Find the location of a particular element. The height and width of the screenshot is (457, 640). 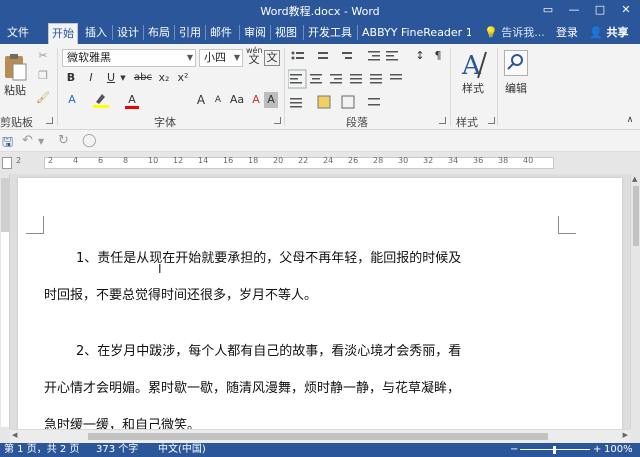

tab-file: 文件 is located at coordinates (18, 33).